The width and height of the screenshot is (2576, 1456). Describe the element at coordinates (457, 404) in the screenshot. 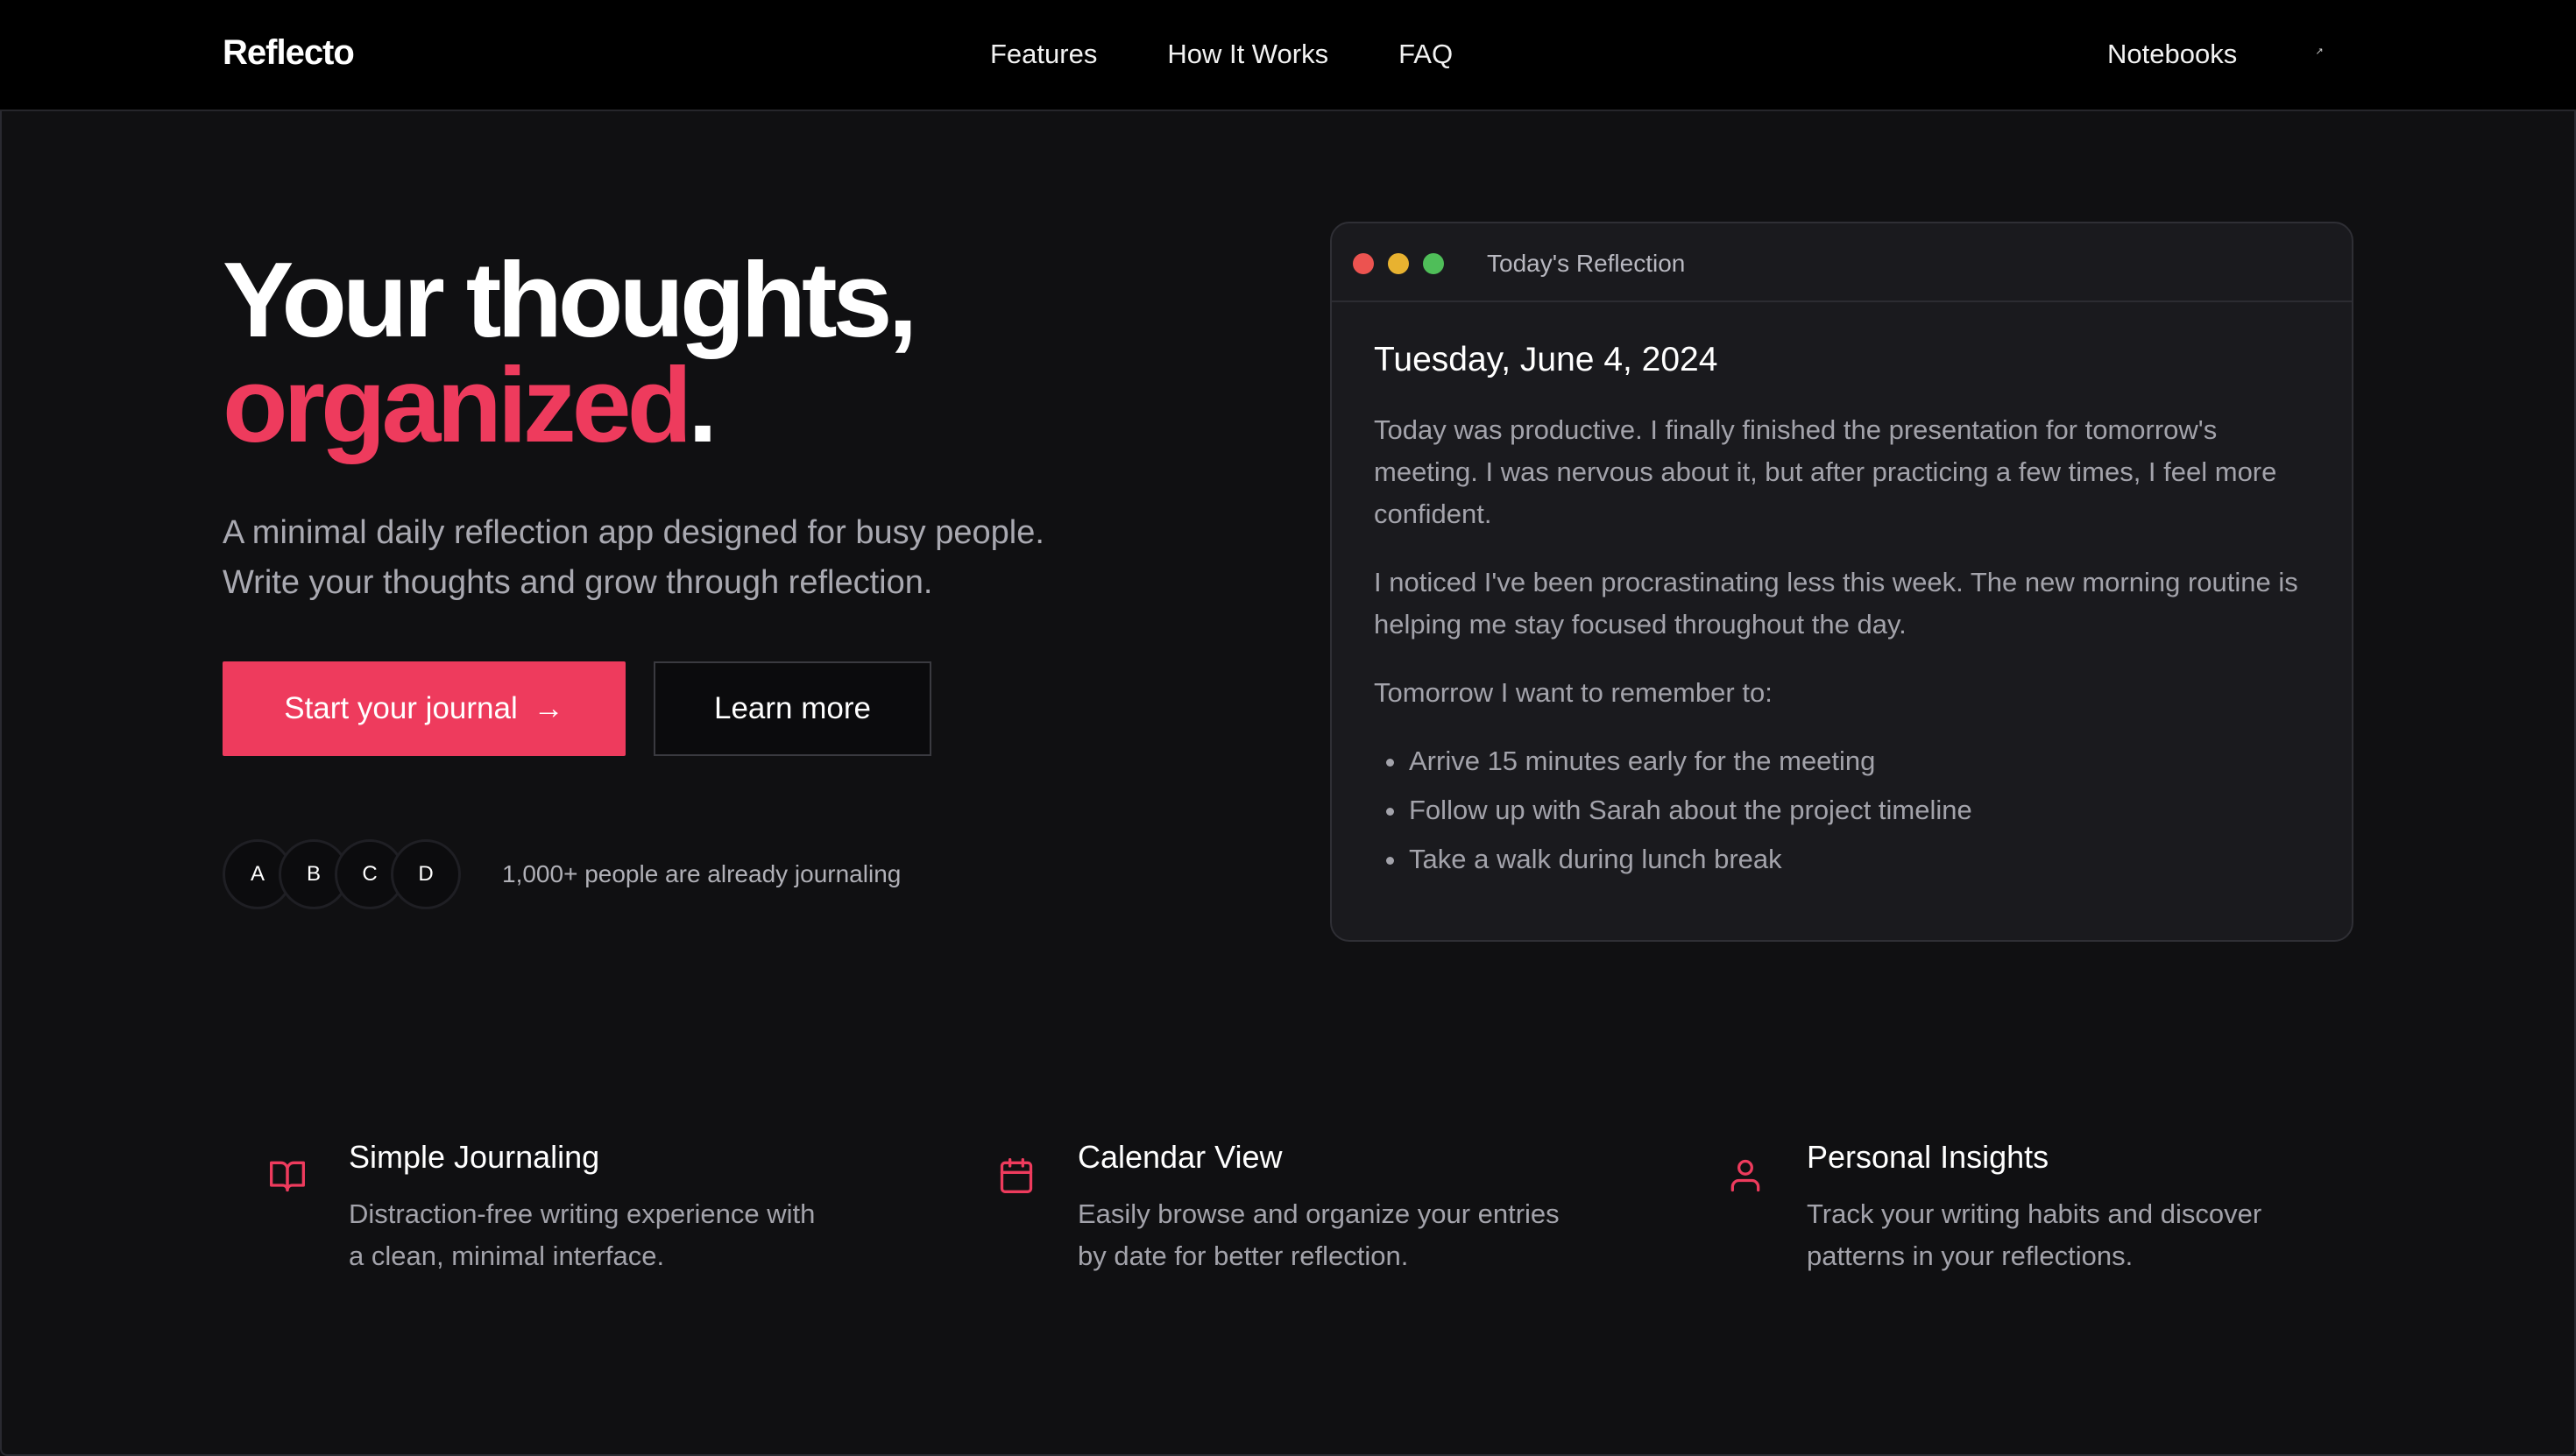

I see `hero-title-accent: organized` at that location.